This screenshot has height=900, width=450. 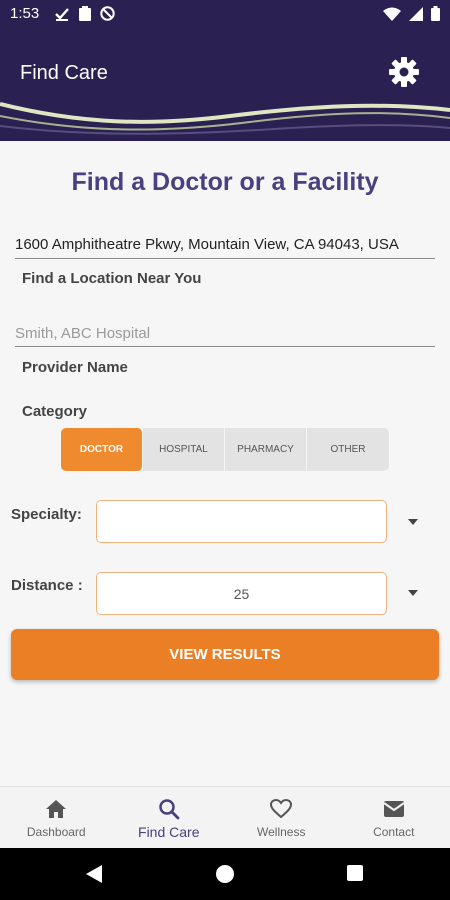 I want to click on nav-dashboard: Dashboard, so click(x=56, y=818).